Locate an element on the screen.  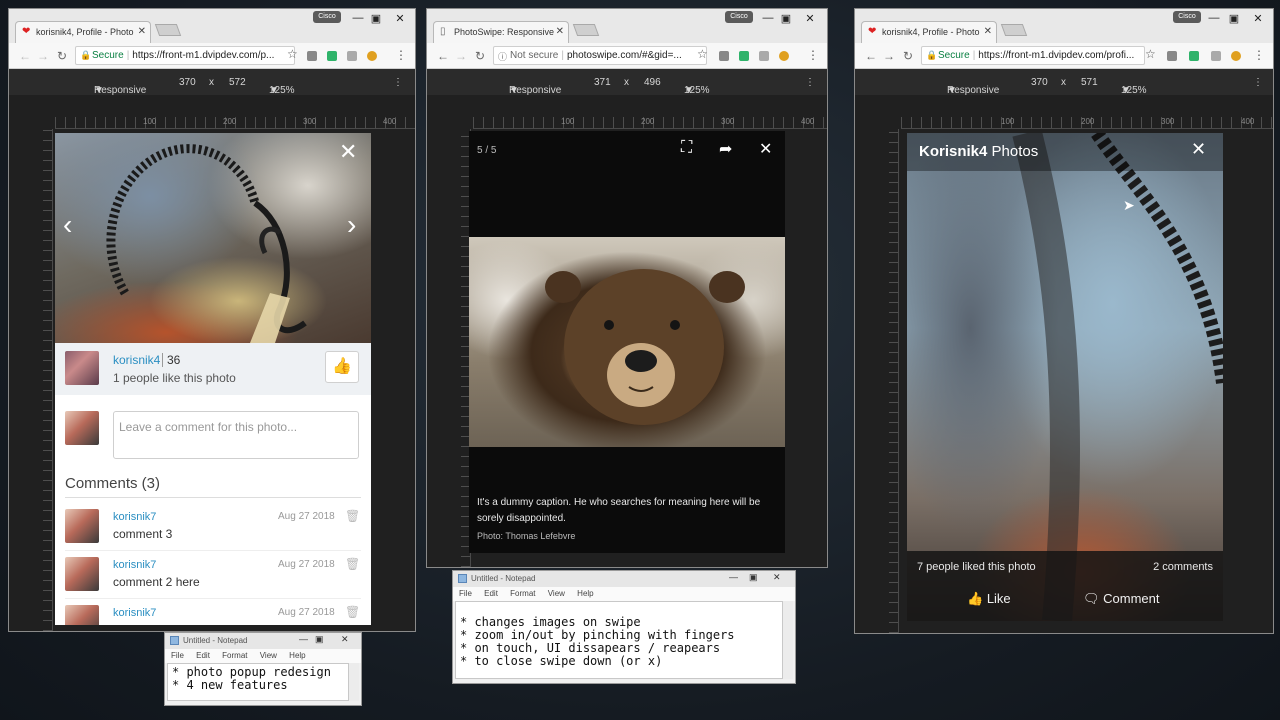
comment-count: 2 comments is located at coordinates (1183, 567).